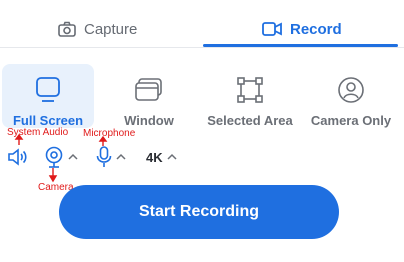 This screenshot has width=404, height=262. Describe the element at coordinates (54, 157) in the screenshot. I see `webcam-icon` at that location.